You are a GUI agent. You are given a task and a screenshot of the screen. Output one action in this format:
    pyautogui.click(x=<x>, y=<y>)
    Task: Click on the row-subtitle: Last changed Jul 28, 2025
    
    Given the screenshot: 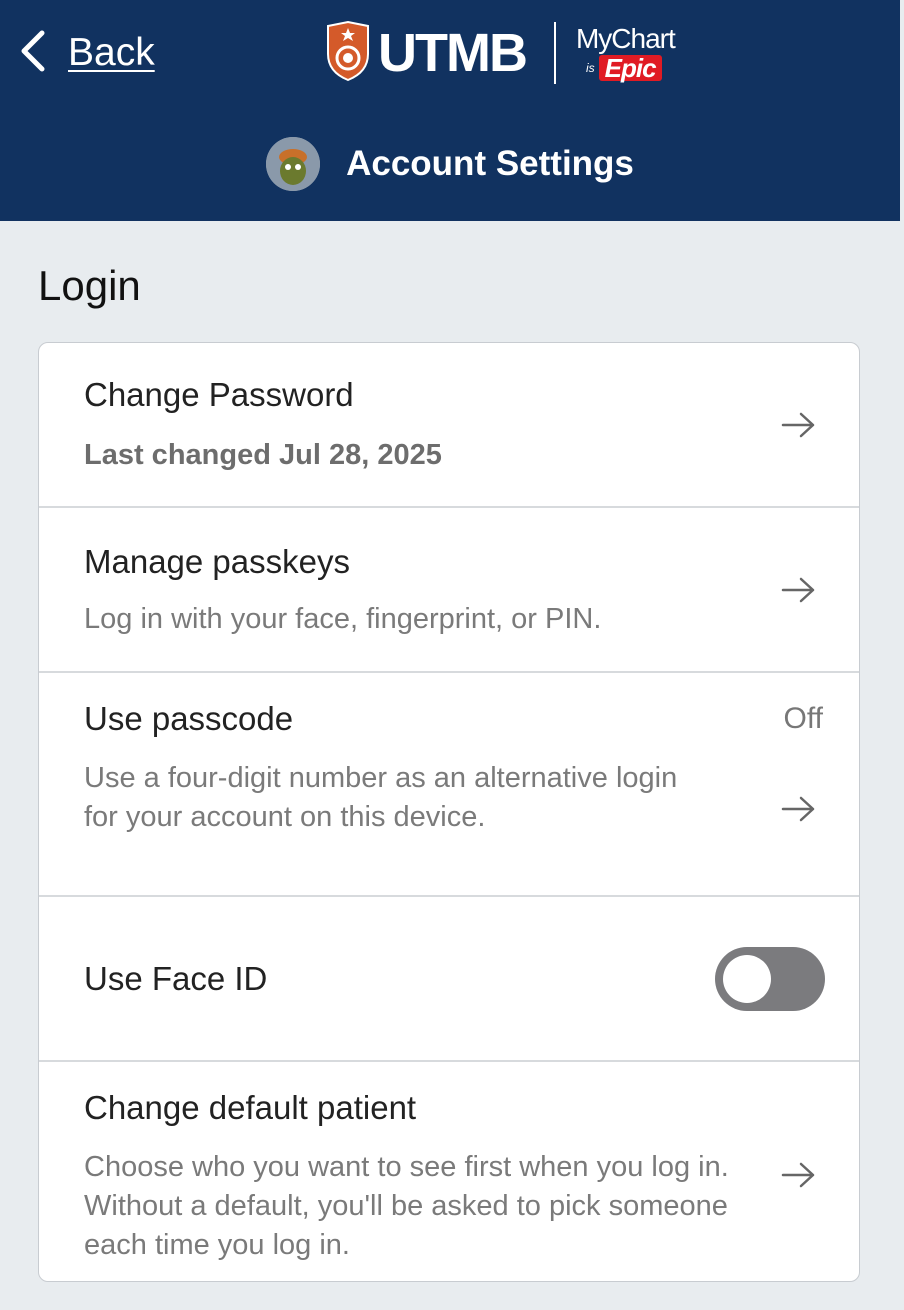 What is the action you would take?
    pyautogui.click(x=263, y=455)
    